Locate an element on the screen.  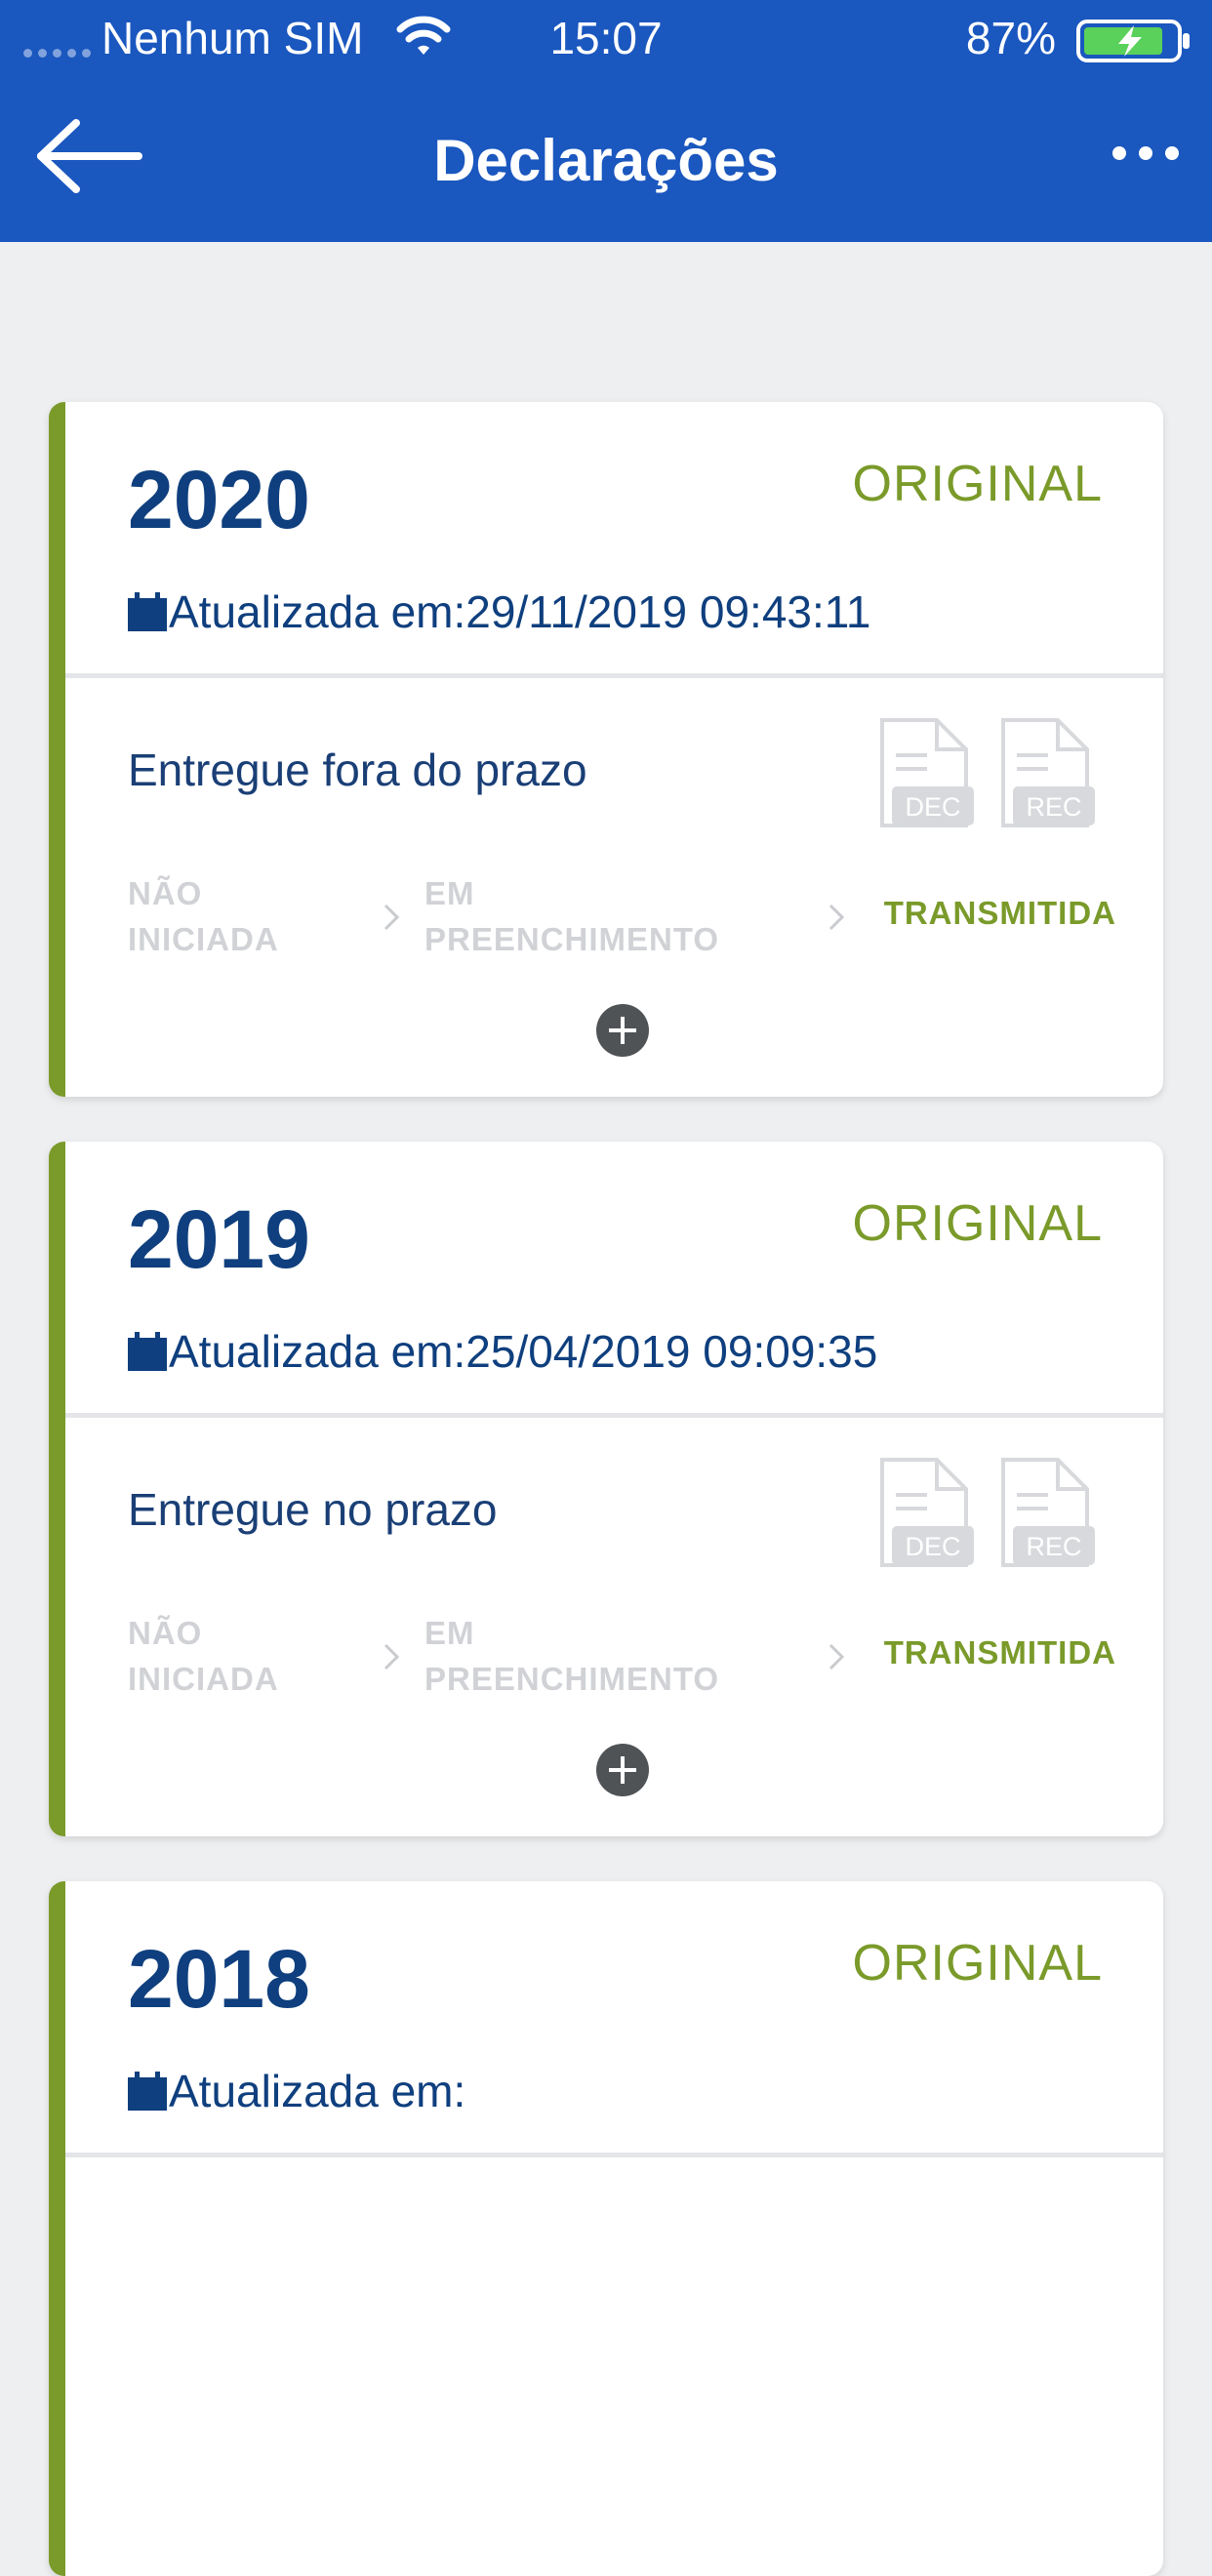
last-updated-text: Atualizada em:25/04/2019 09:09:35 is located at coordinates (523, 1351).